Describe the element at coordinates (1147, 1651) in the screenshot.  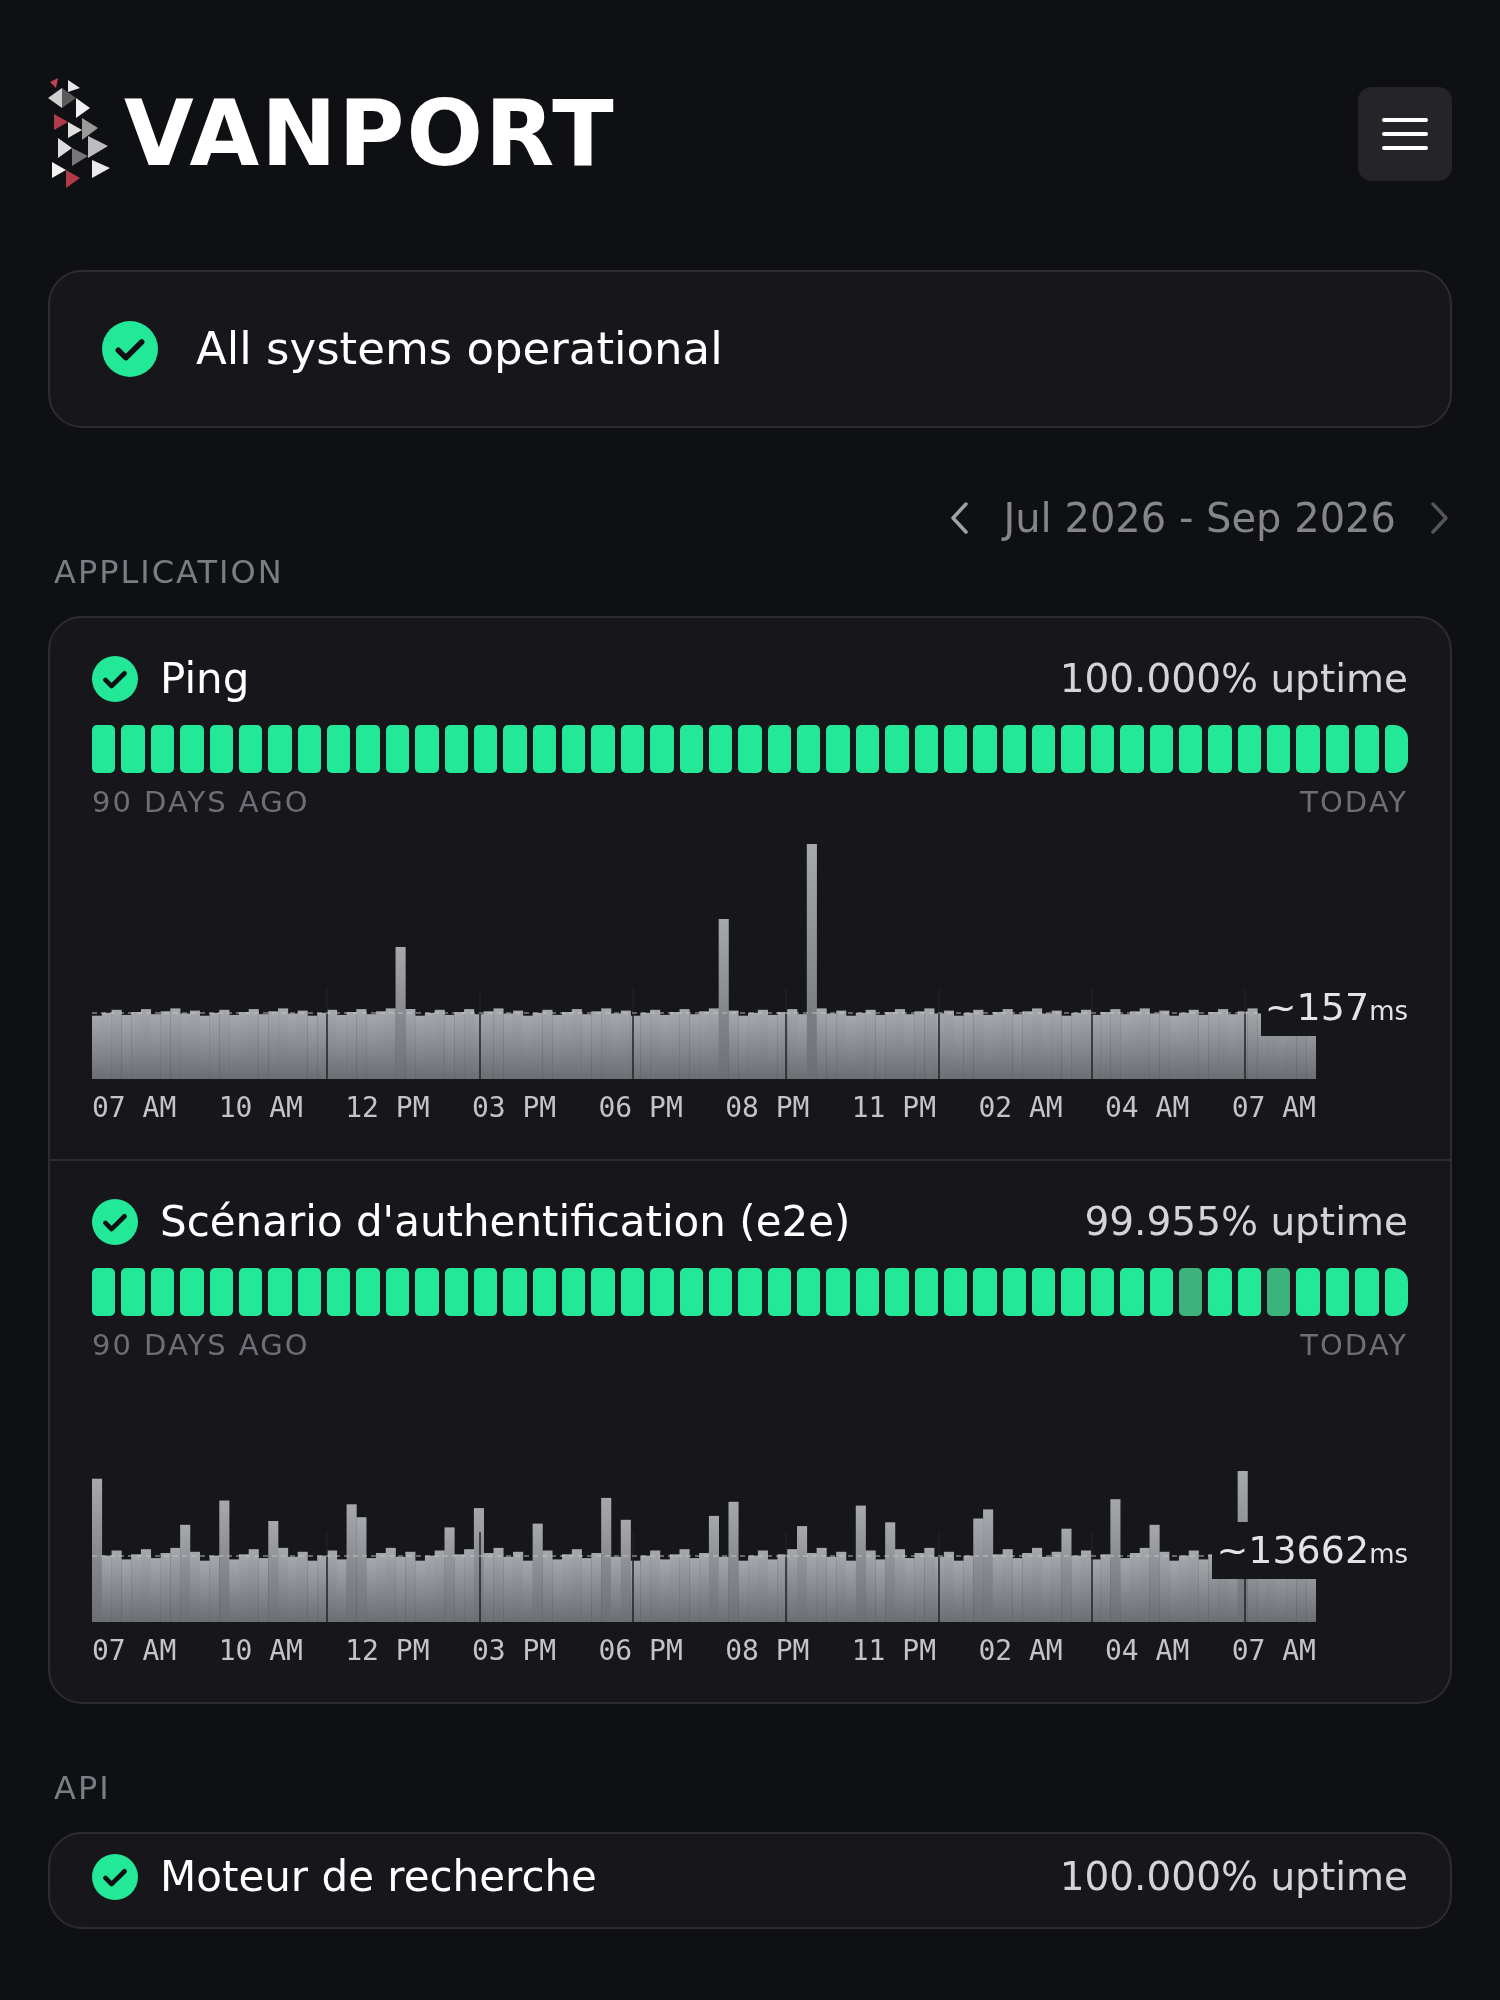
I see `time-label: 04 AM` at that location.